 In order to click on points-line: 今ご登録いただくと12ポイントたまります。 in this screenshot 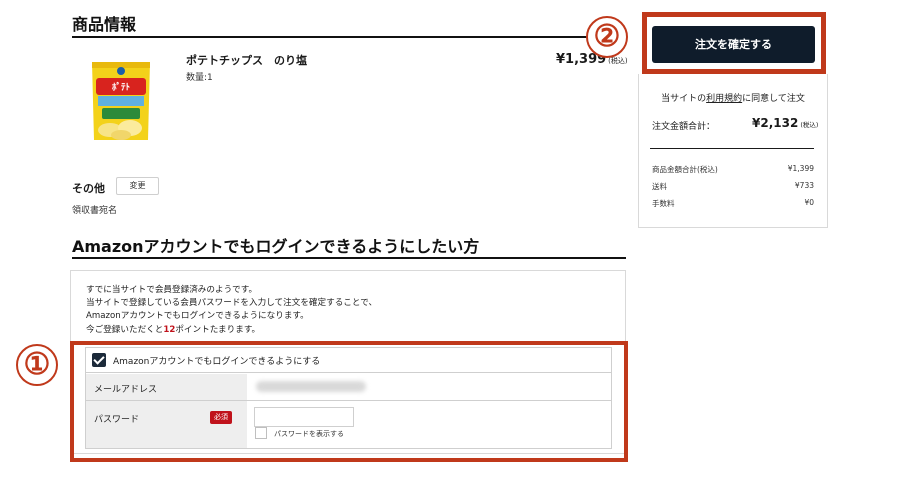, I will do `click(231, 330)`.